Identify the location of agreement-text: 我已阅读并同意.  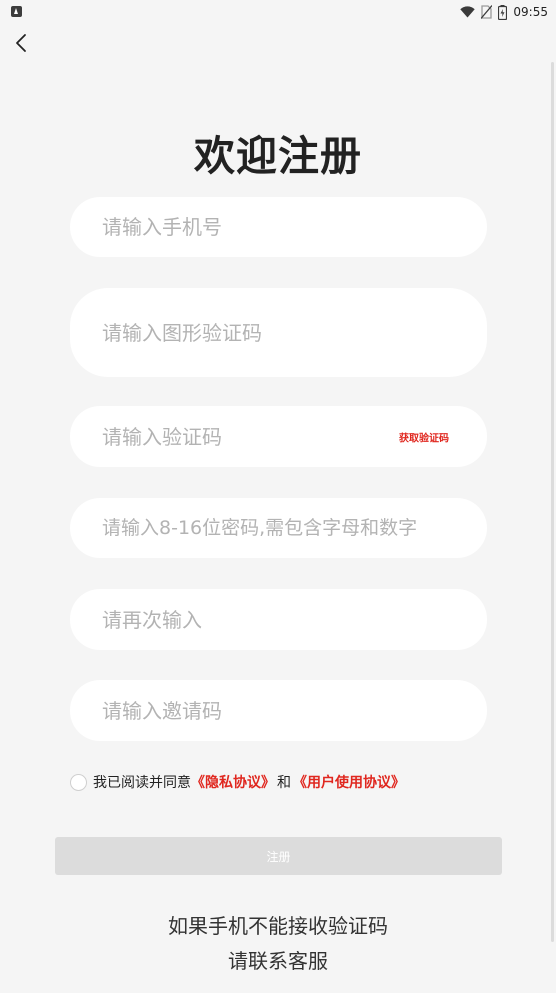
(142, 783).